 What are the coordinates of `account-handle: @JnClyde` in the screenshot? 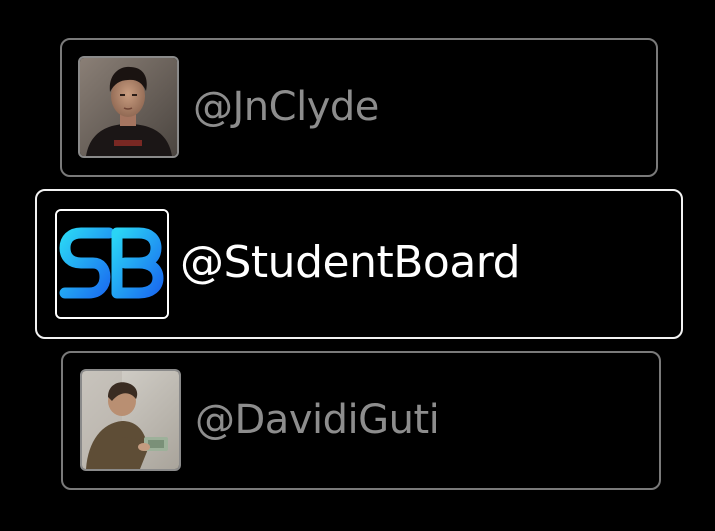 It's located at (286, 107).